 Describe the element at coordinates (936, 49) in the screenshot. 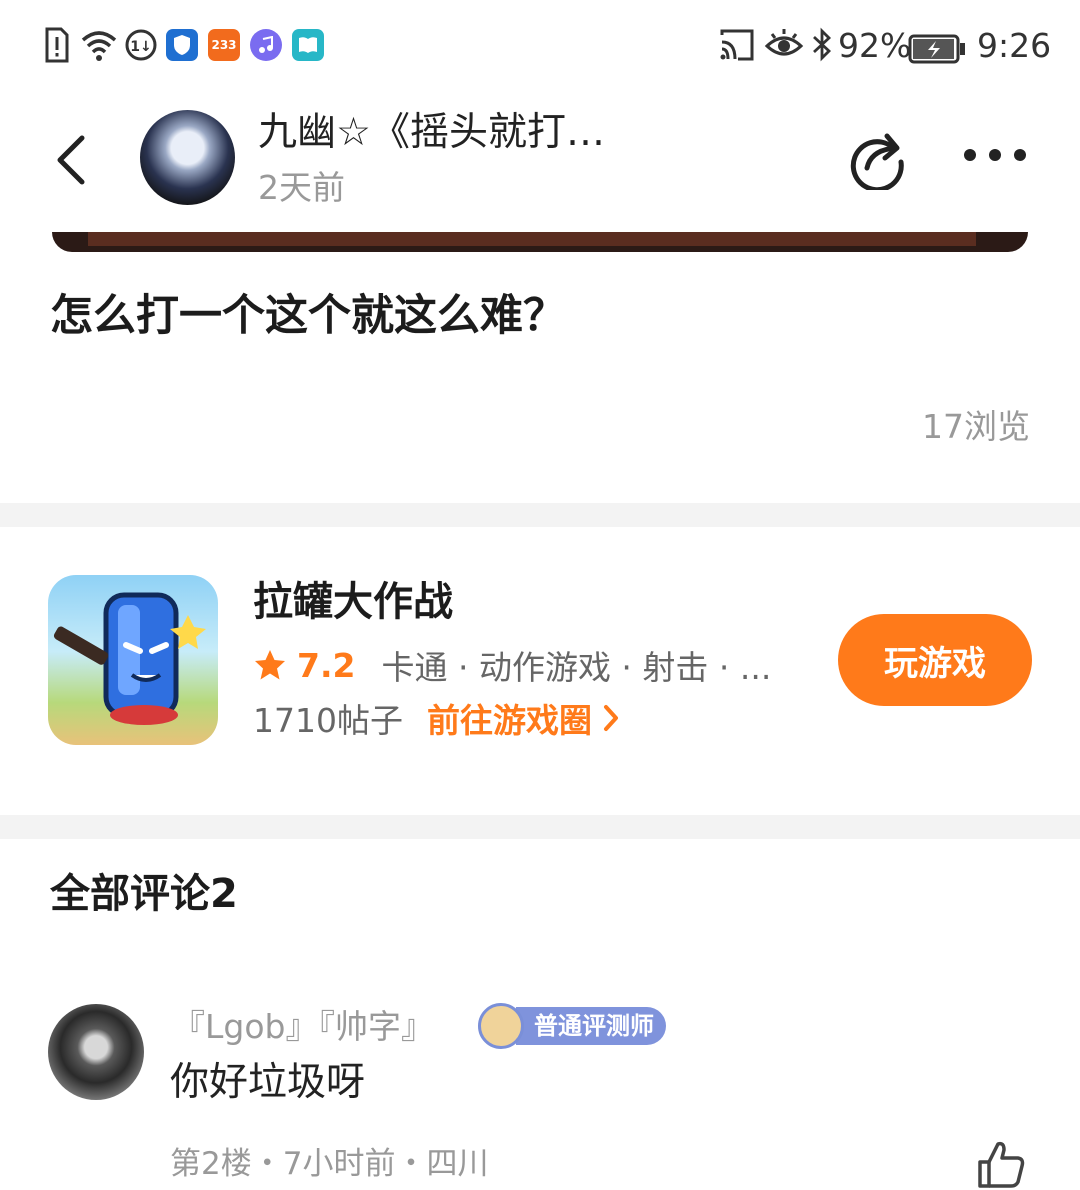

I see `battery-charging-icon` at that location.